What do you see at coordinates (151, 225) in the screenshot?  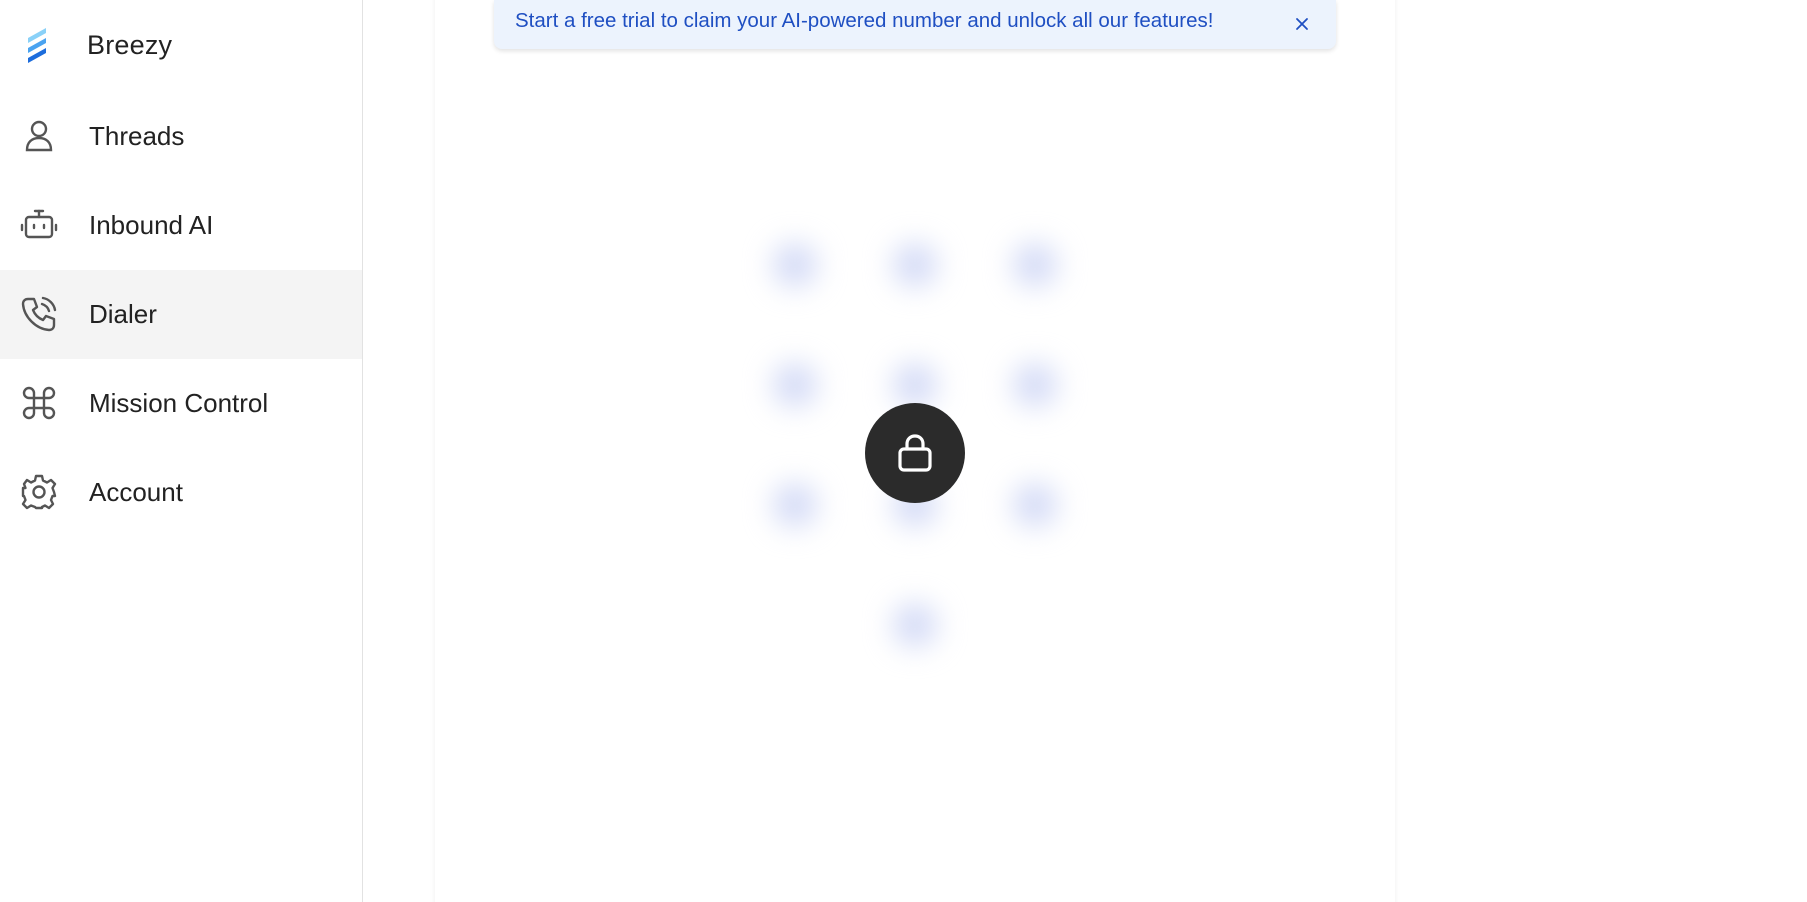 I see `sidebar-item-label: Inbound AI` at bounding box center [151, 225].